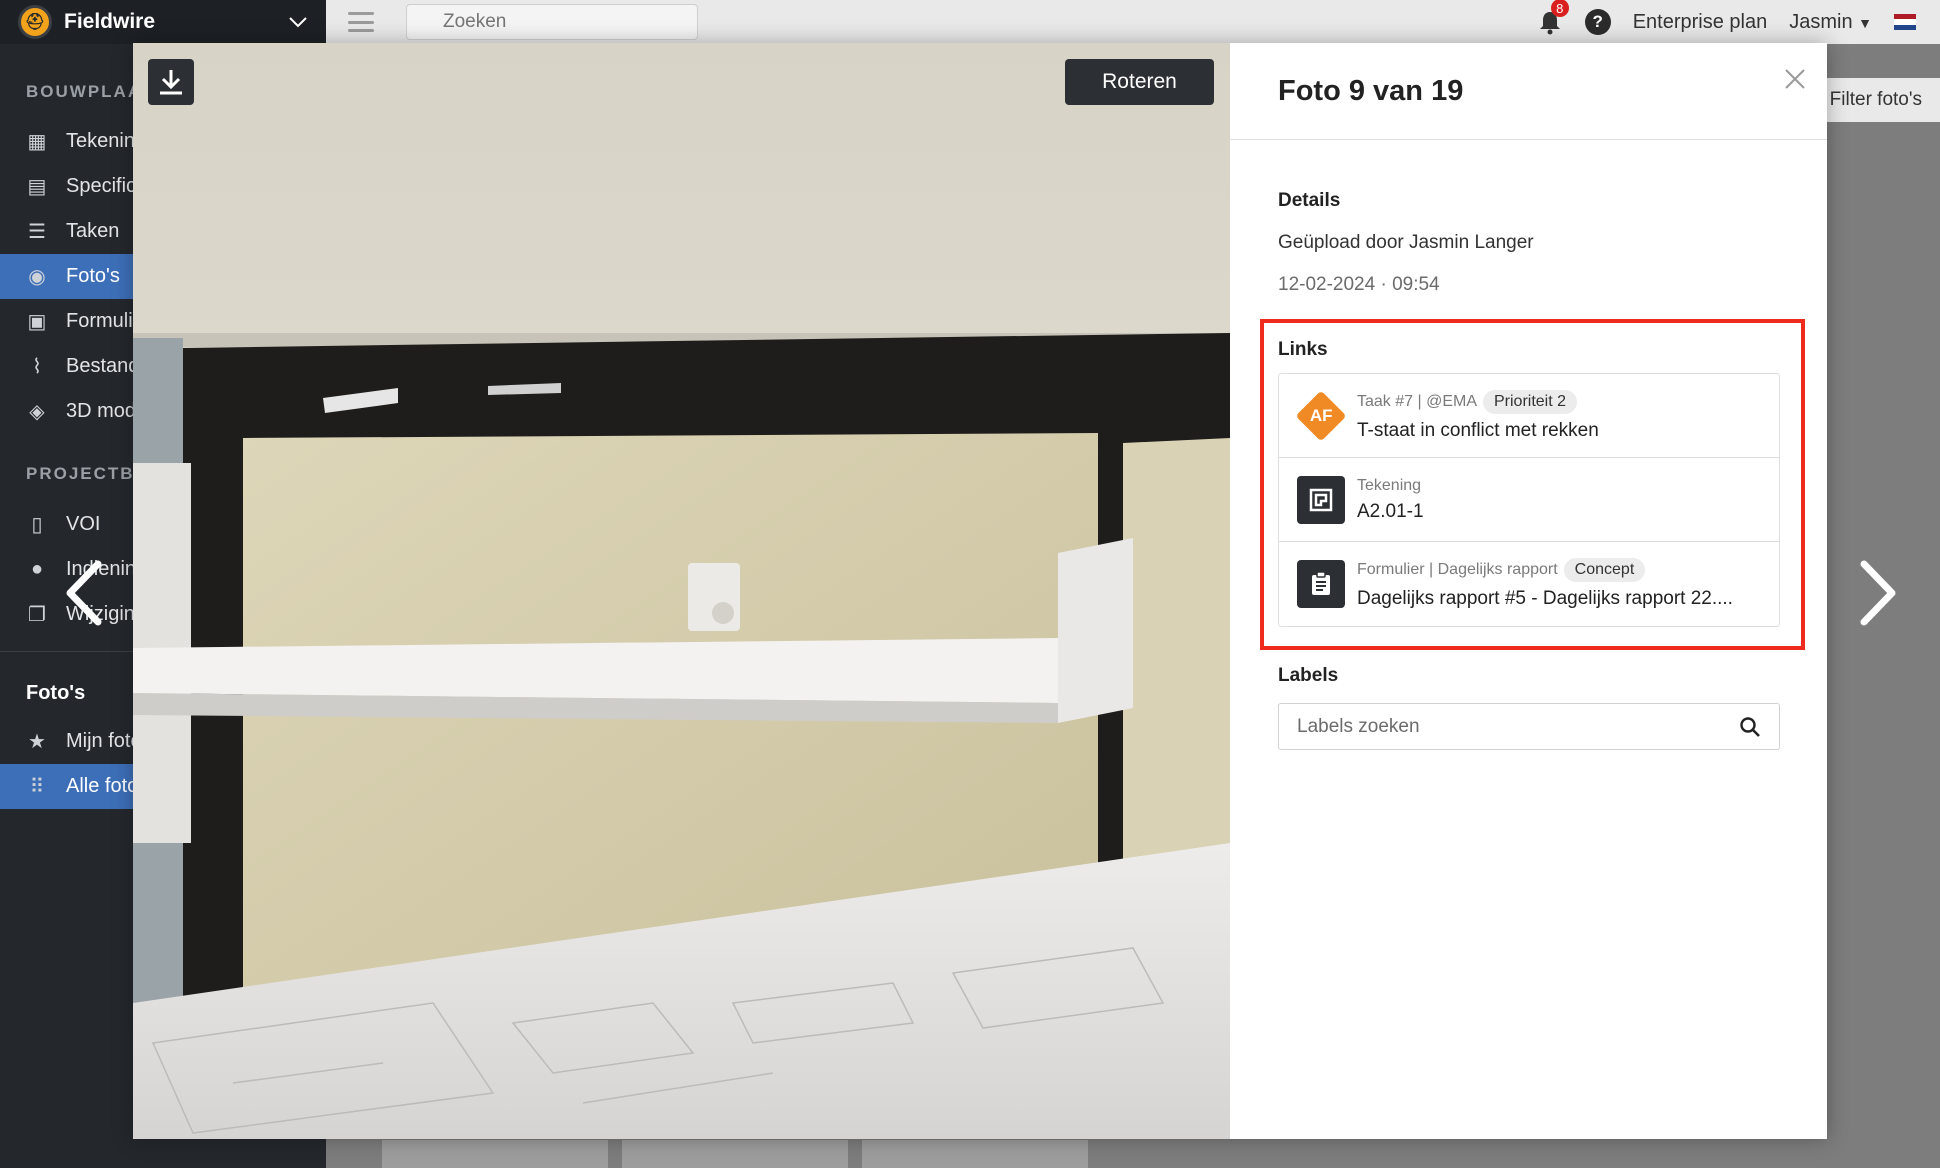 The height and width of the screenshot is (1168, 1940). I want to click on download-icon, so click(171, 82).